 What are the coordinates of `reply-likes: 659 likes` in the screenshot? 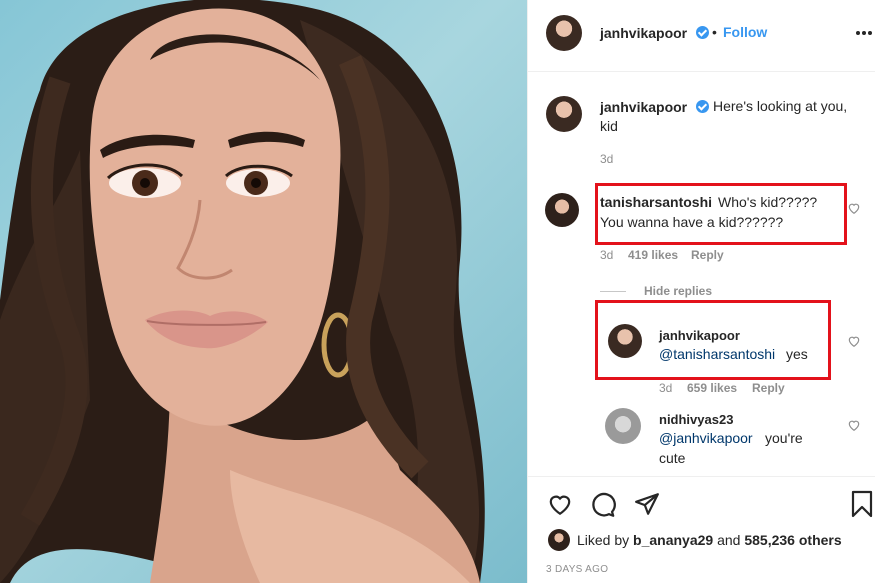 It's located at (712, 388).